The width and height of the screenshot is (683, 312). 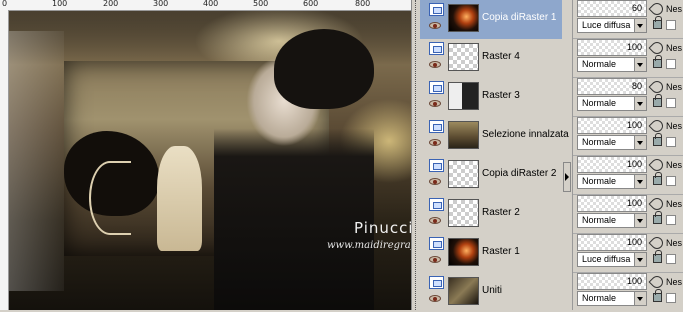 I want to click on watermark-title: Pinuccia, so click(x=382, y=228).